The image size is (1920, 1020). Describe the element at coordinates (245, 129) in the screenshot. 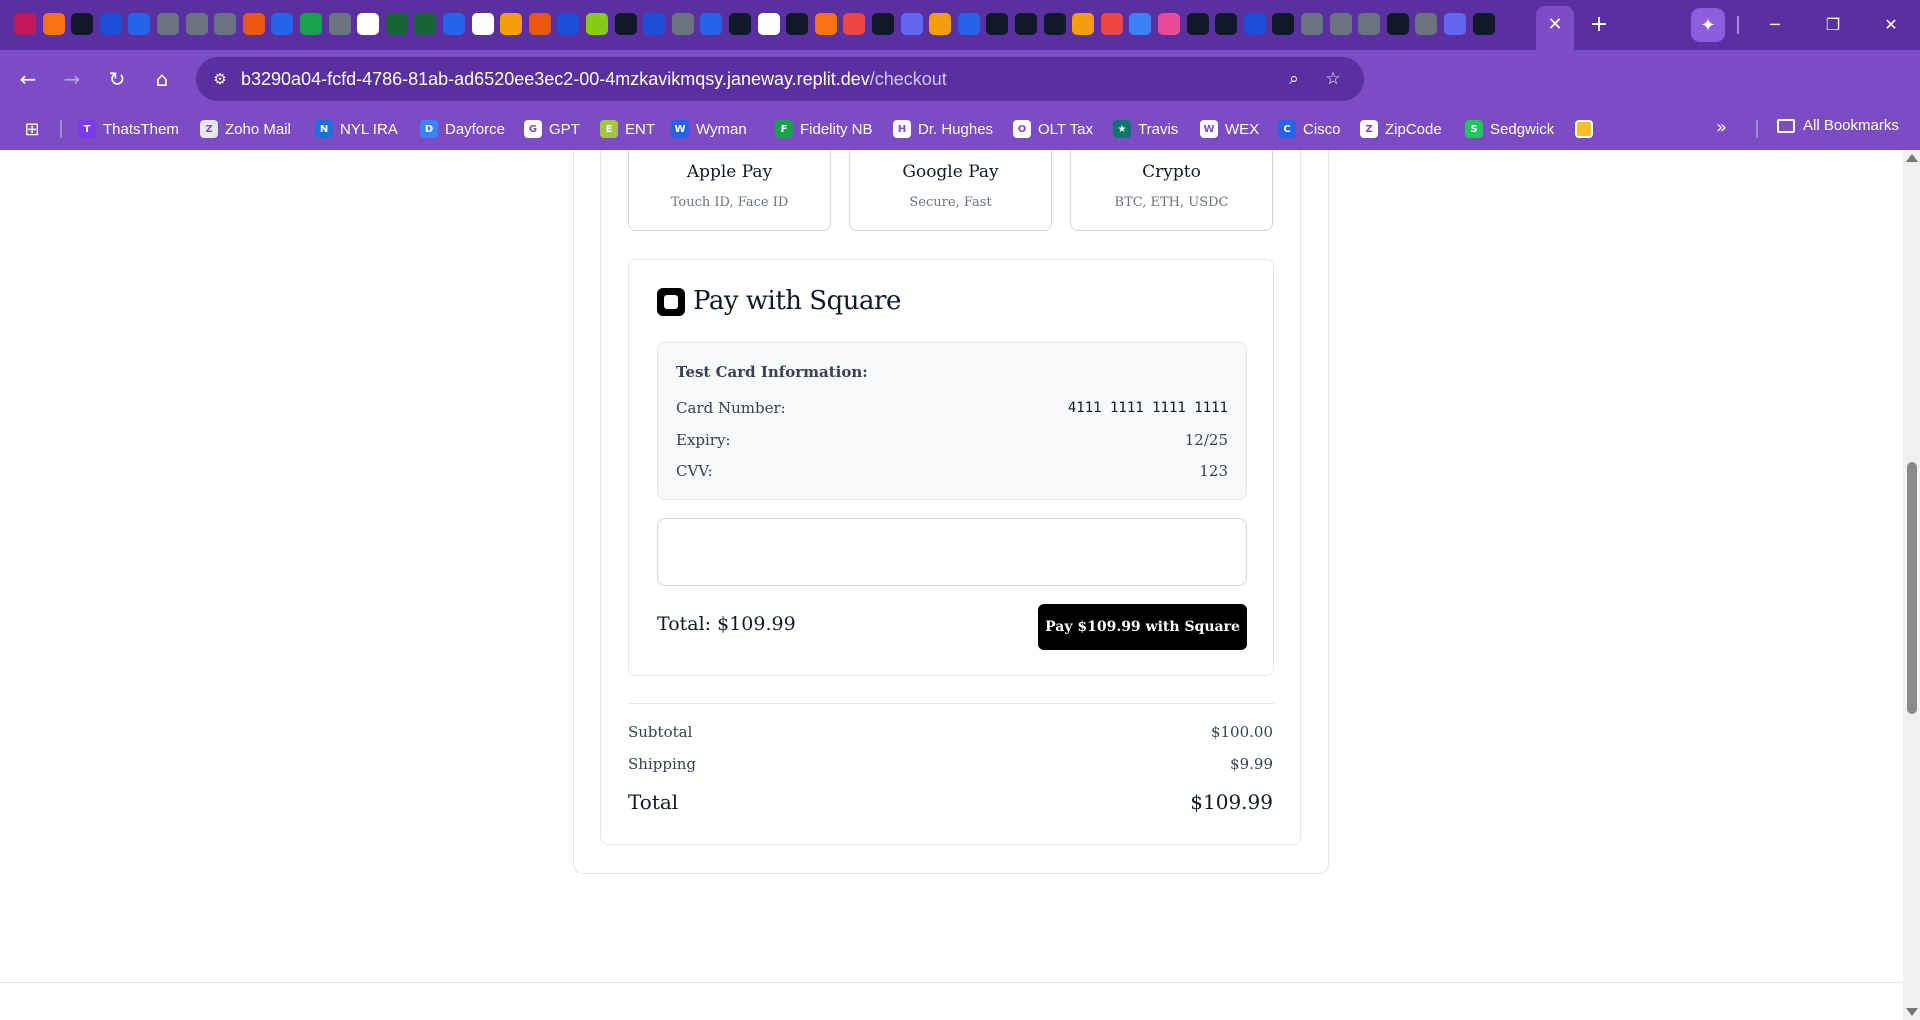

I see `bookmark-item: Z Zoho Mail` at that location.